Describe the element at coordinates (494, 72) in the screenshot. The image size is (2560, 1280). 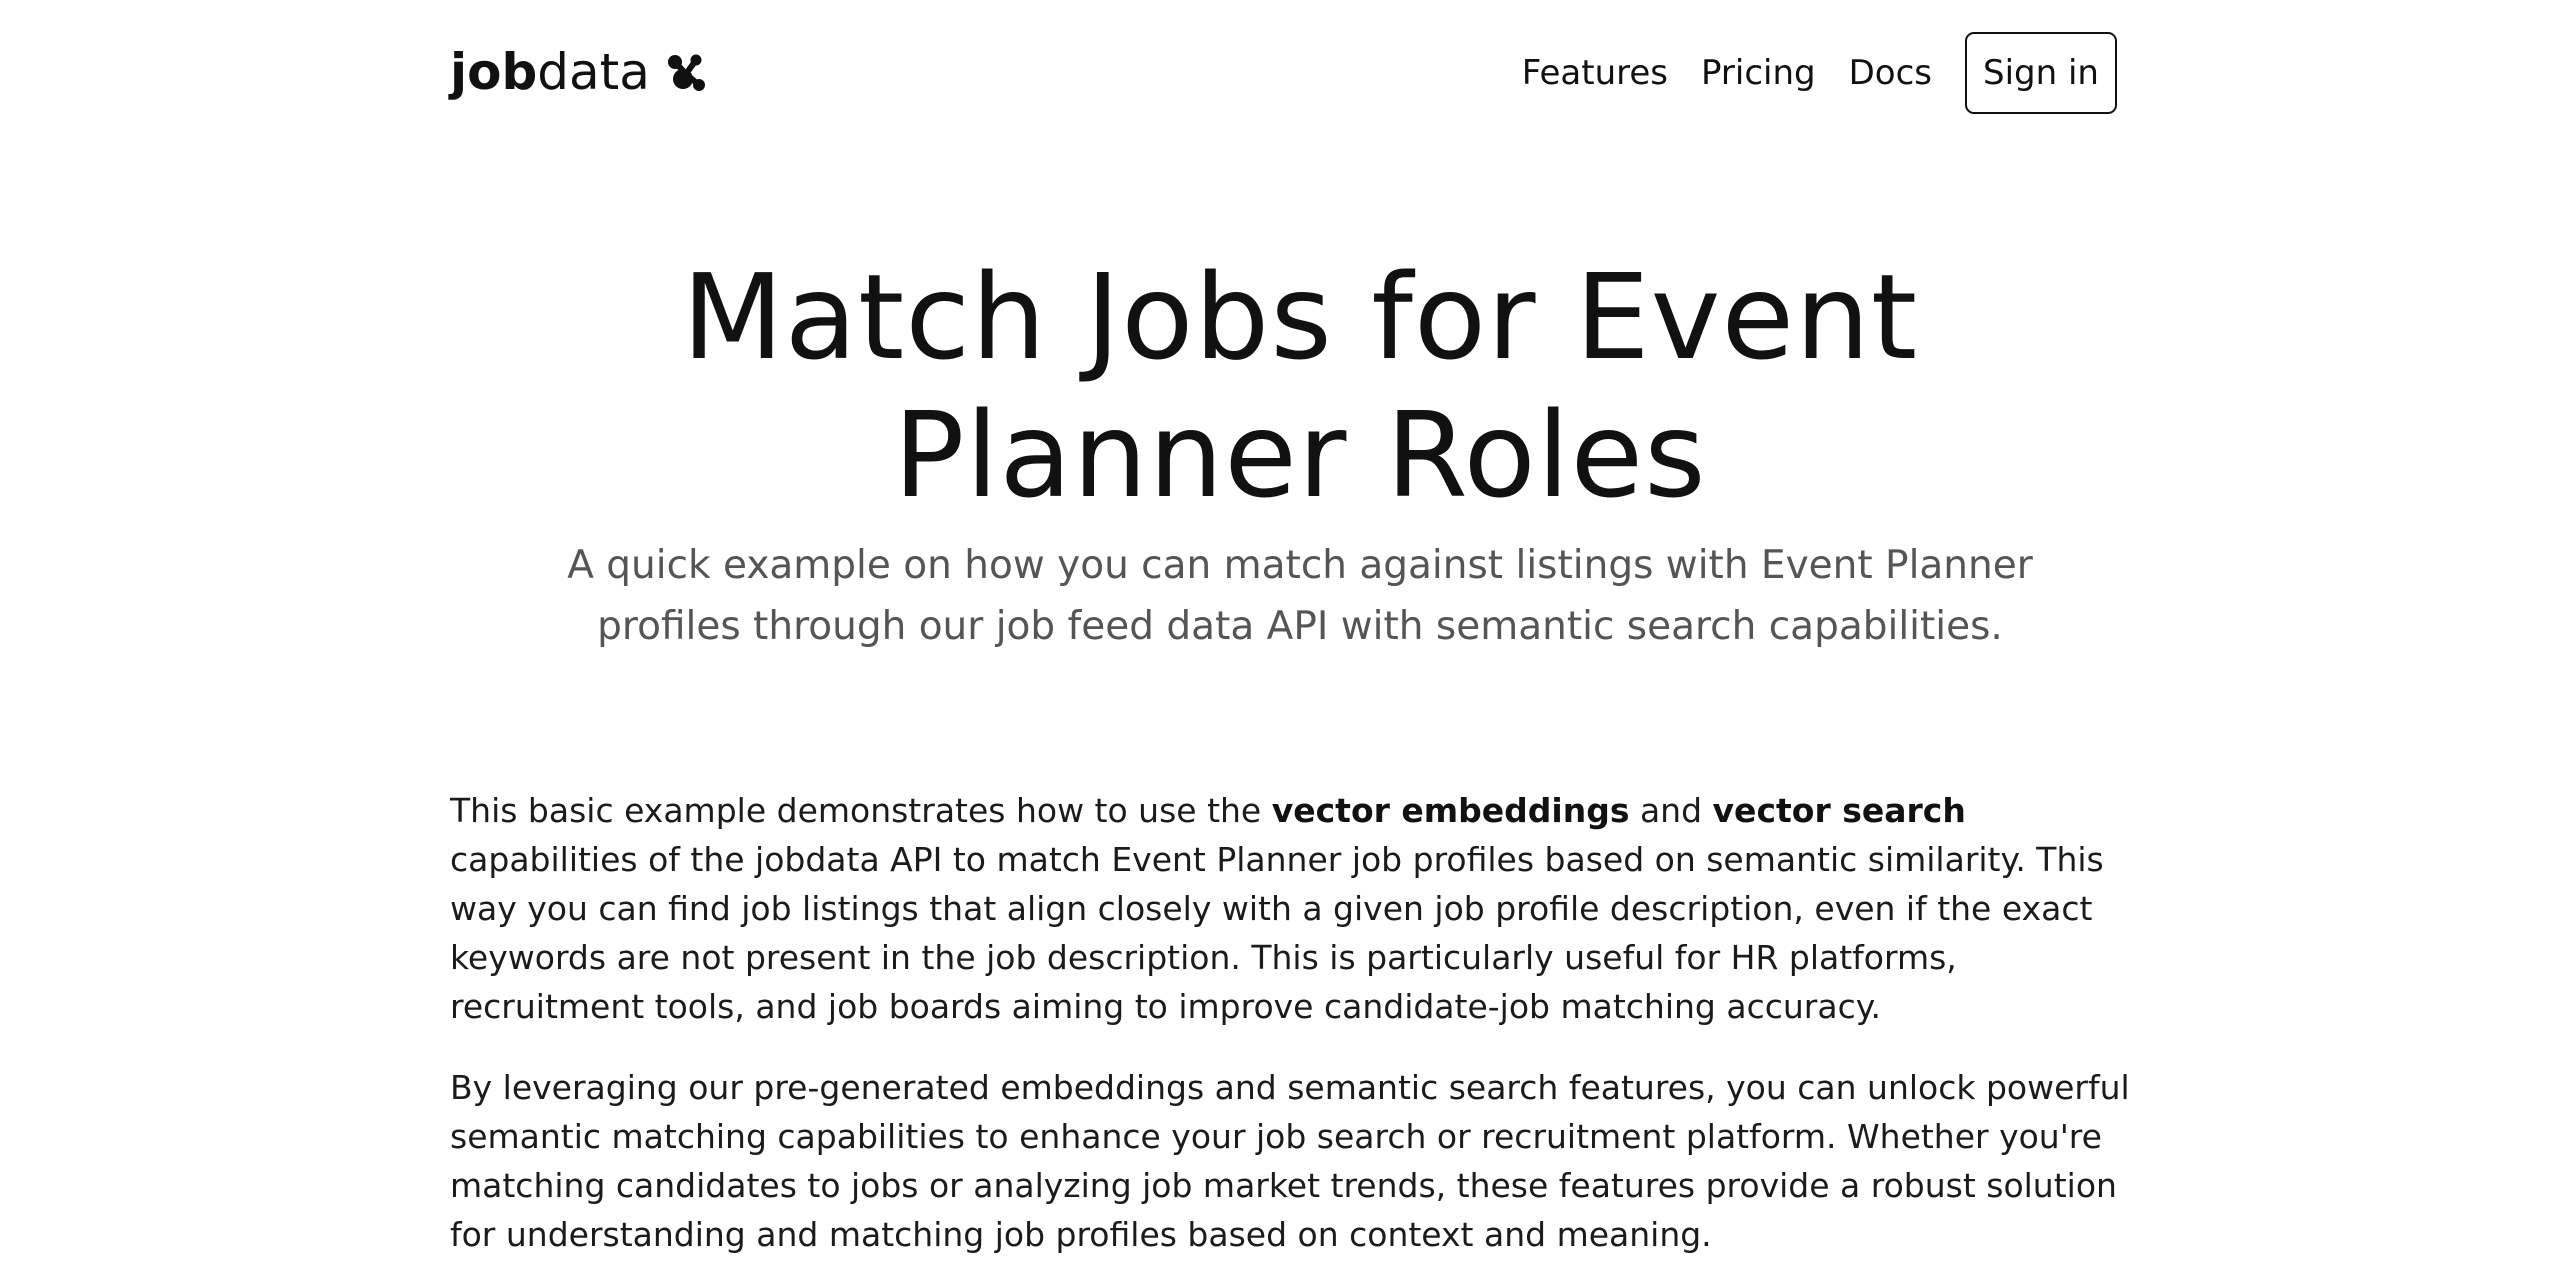
I see `logo-text-bold: job` at that location.